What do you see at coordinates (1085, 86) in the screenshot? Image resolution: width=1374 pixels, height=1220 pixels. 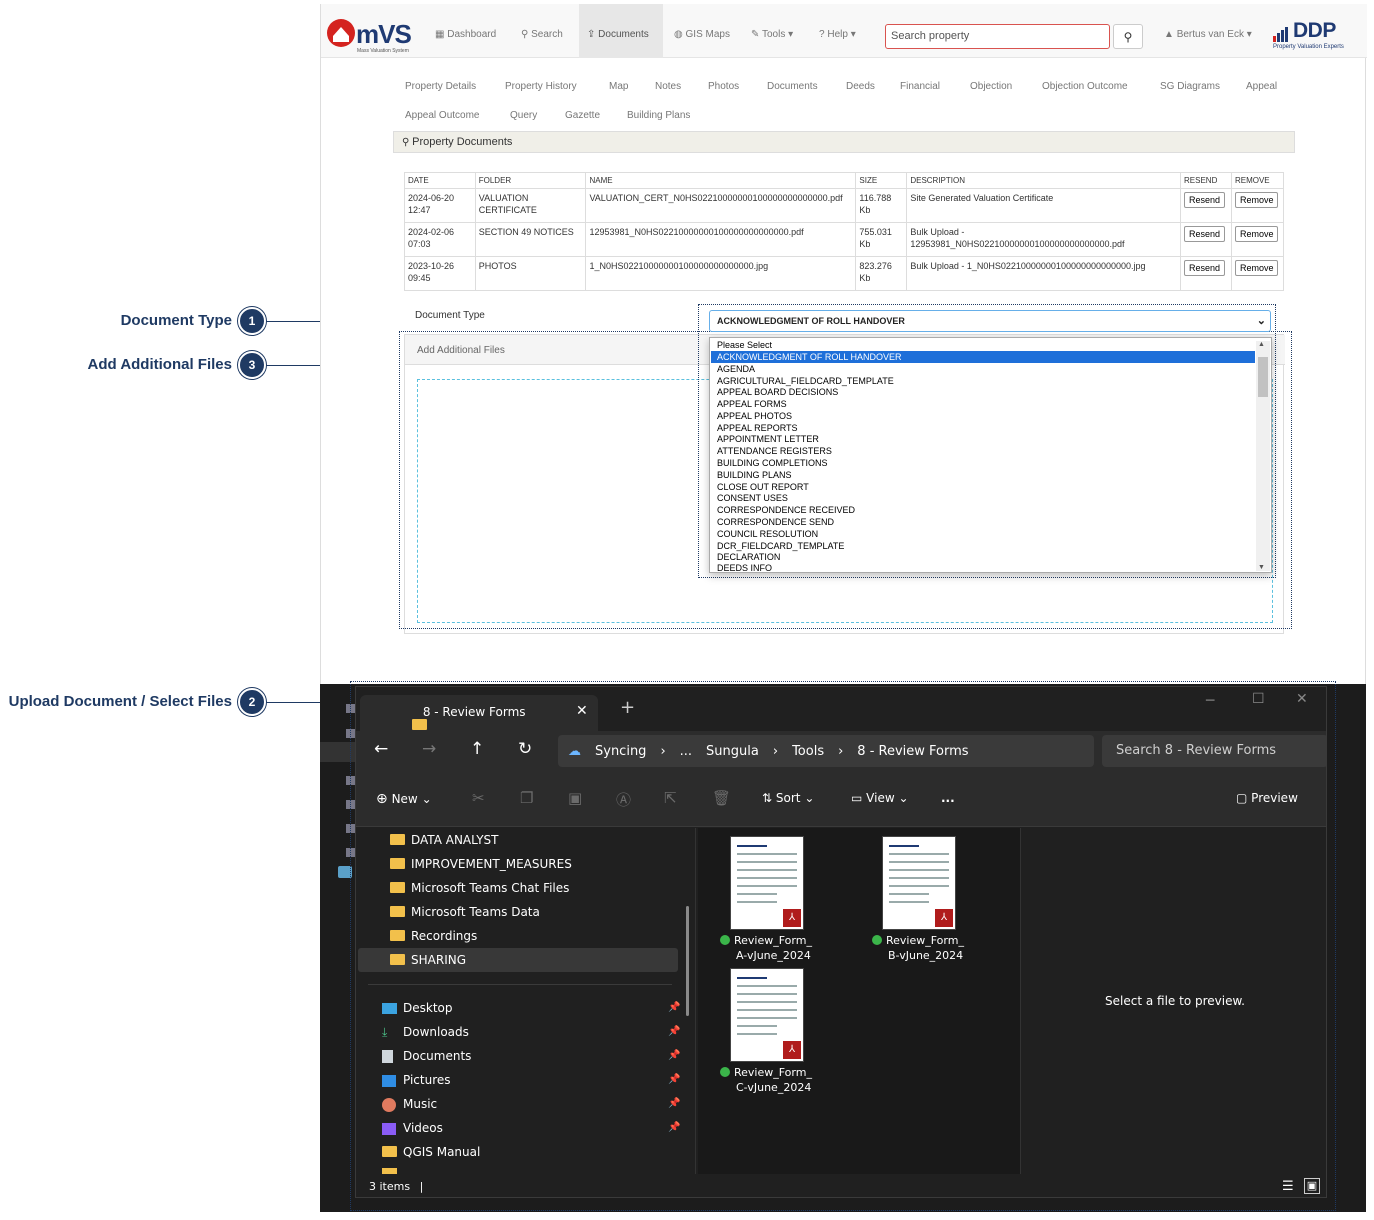 I see `tab-objection-outcome: Objection Outcome` at bounding box center [1085, 86].